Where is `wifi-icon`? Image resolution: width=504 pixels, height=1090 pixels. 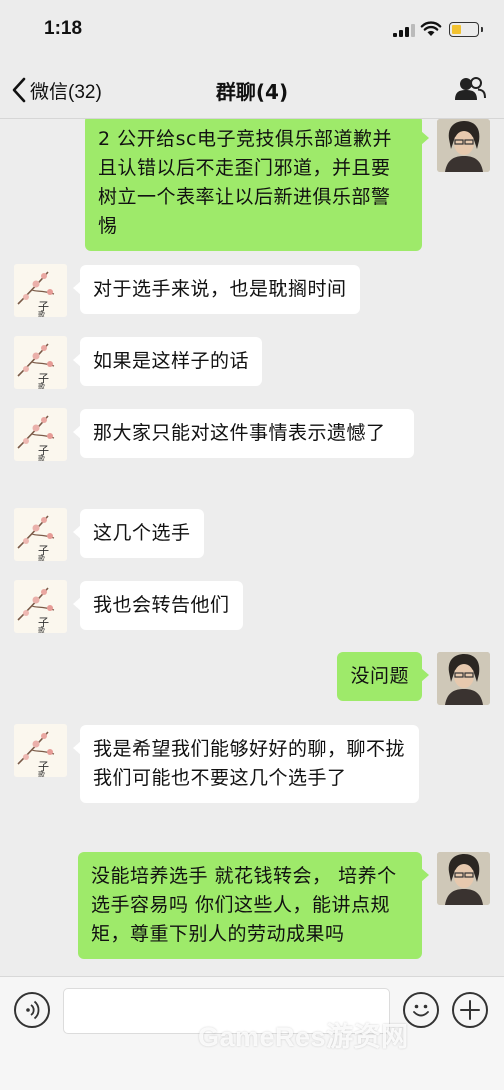
wifi-icon is located at coordinates (431, 28).